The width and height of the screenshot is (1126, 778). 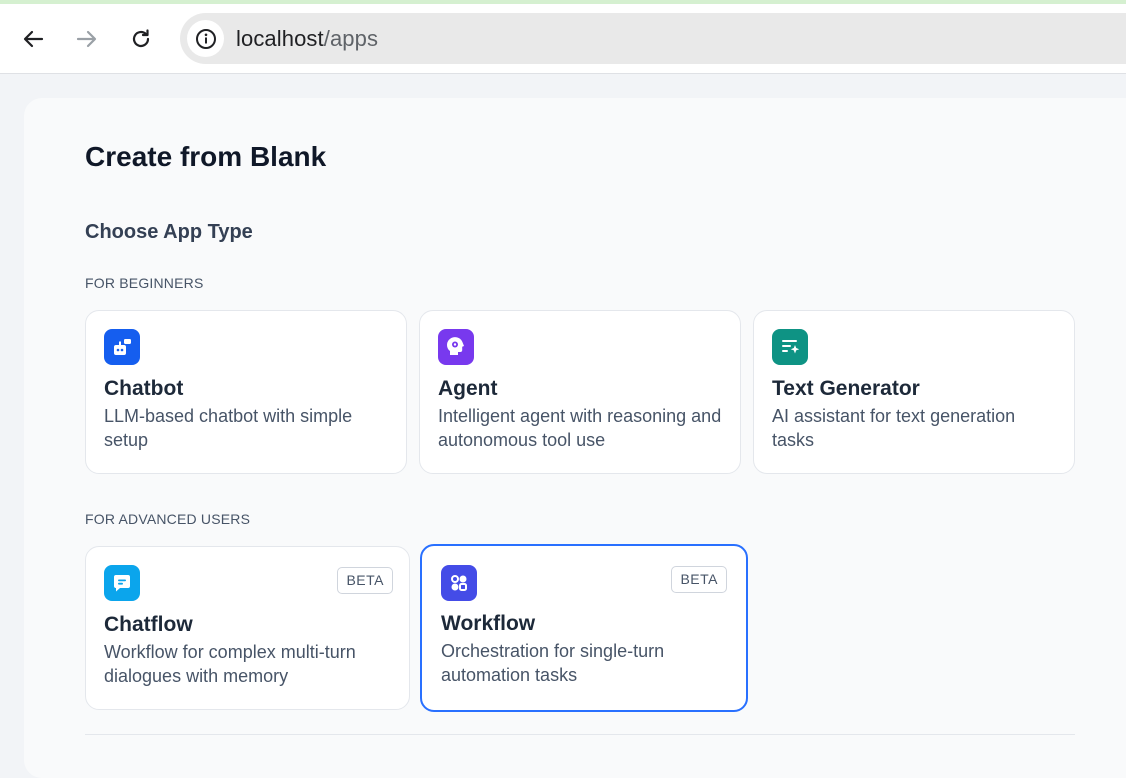 I want to click on workflow-icon, so click(x=459, y=583).